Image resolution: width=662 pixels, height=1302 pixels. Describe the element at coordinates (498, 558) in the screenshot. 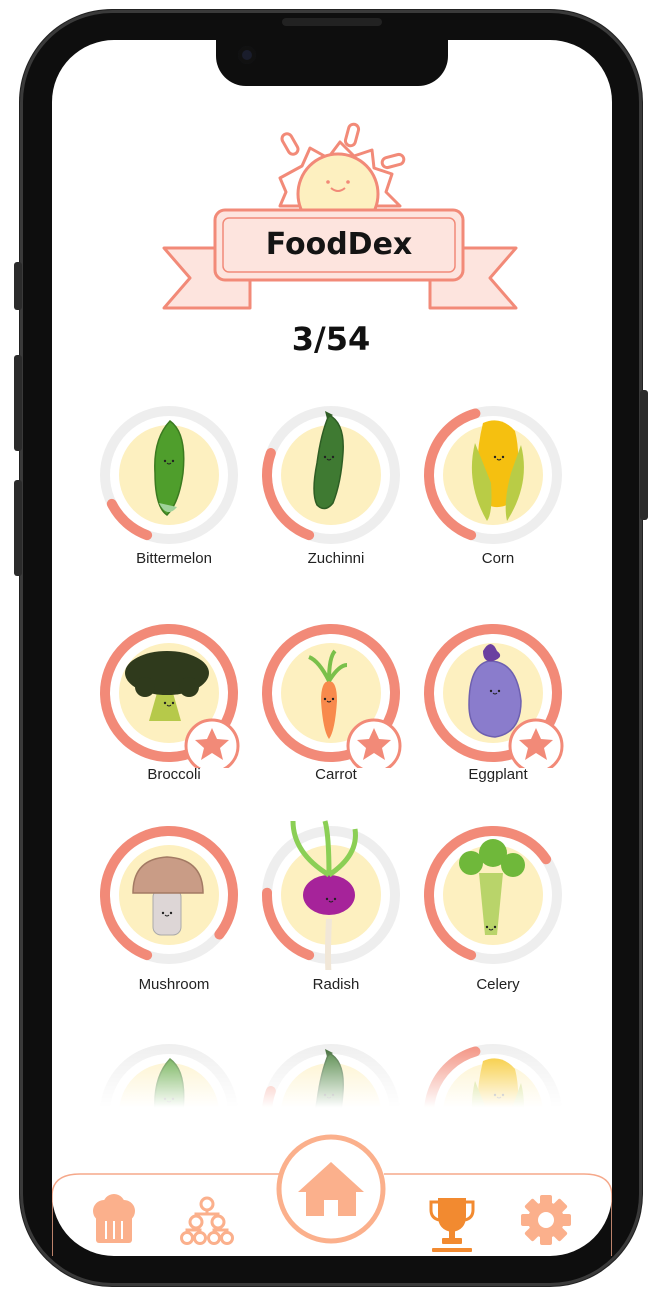

I see `food-name-label: Corn` at that location.